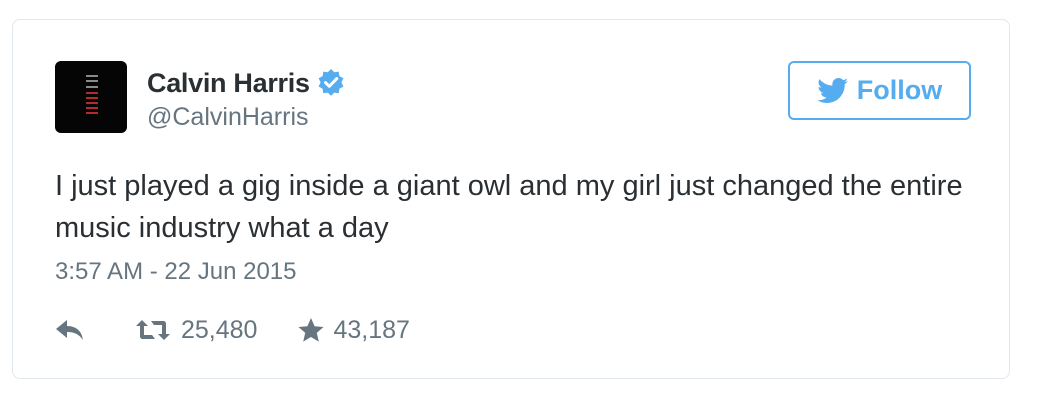  Describe the element at coordinates (91, 97) in the screenshot. I see `avatar` at that location.